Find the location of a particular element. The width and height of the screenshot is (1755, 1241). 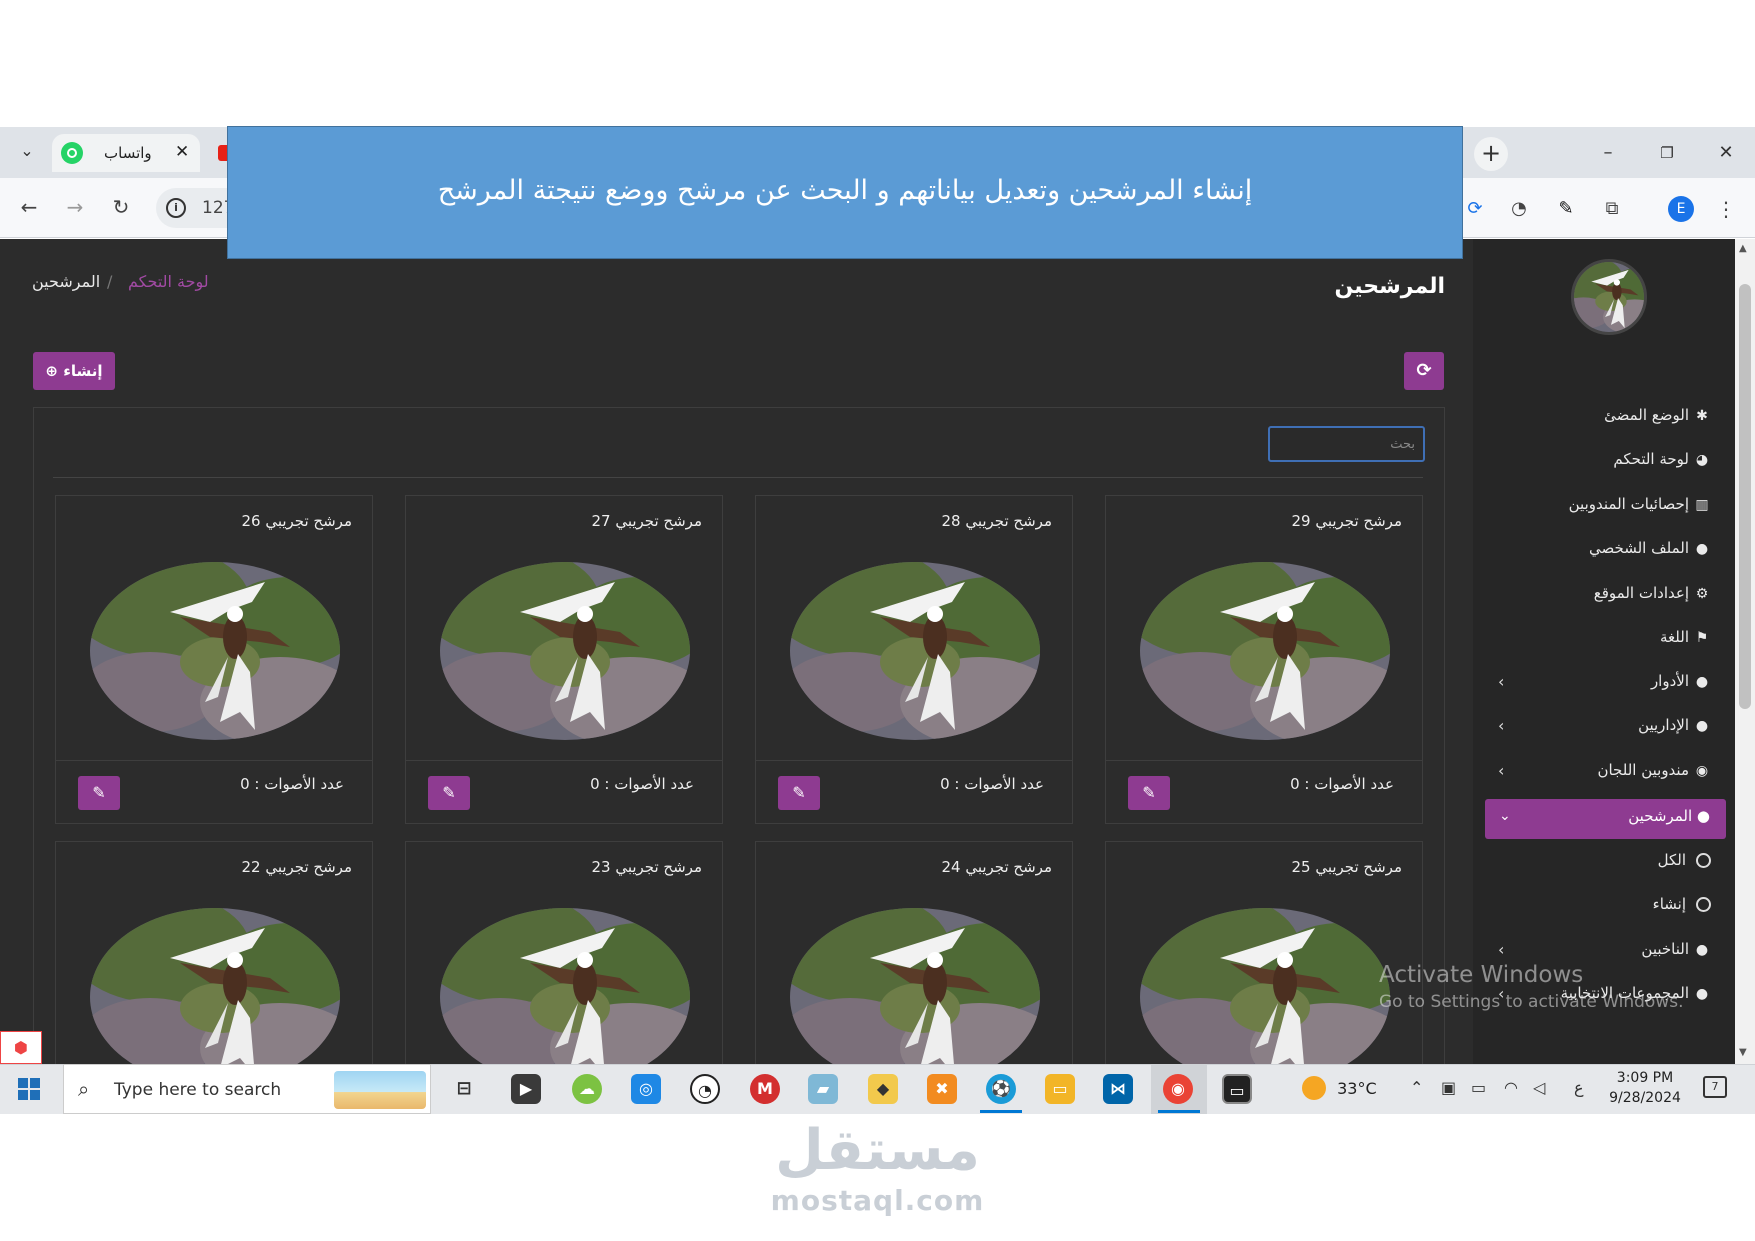

game-icon: M is located at coordinates (765, 1089).